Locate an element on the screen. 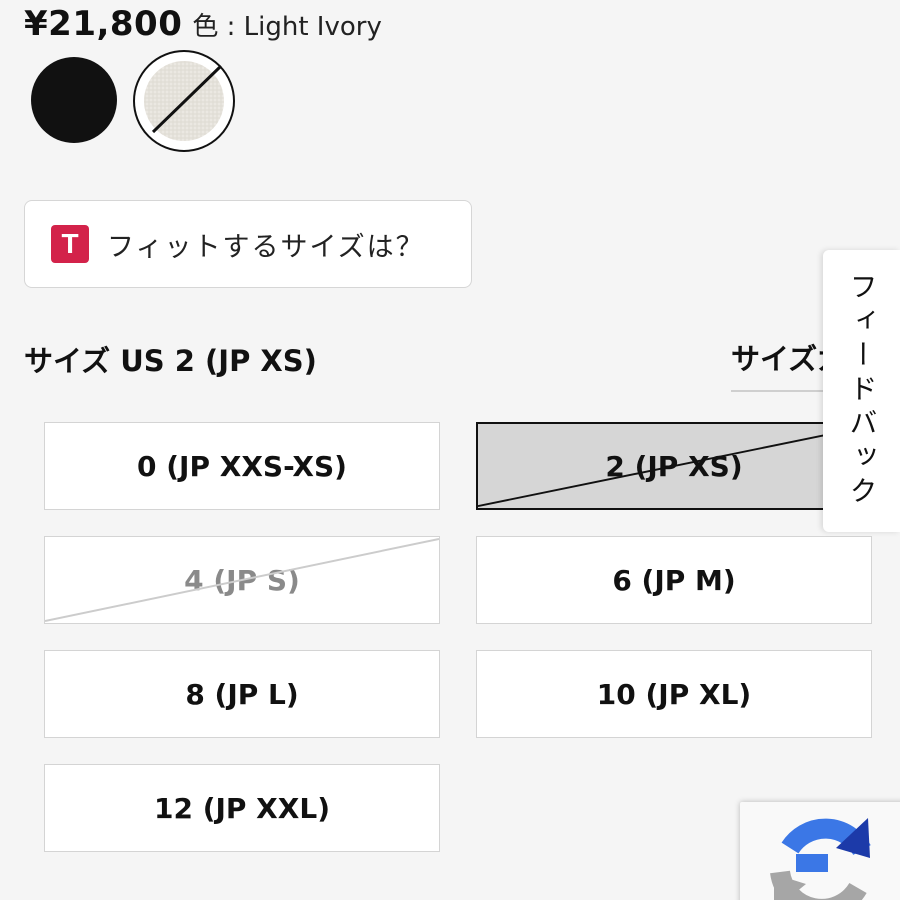 Image resolution: width=900 pixels, height=900 pixels. recaptcha-badge is located at coordinates (820, 851).